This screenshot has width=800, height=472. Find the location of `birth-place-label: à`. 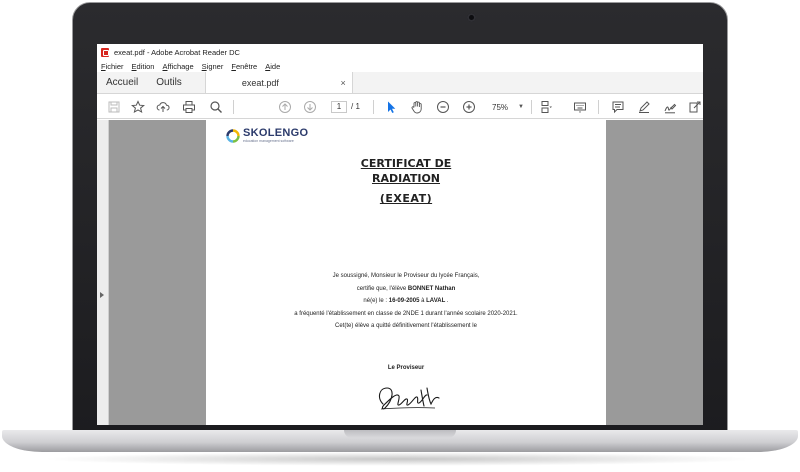

birth-place-label: à is located at coordinates (423, 301).